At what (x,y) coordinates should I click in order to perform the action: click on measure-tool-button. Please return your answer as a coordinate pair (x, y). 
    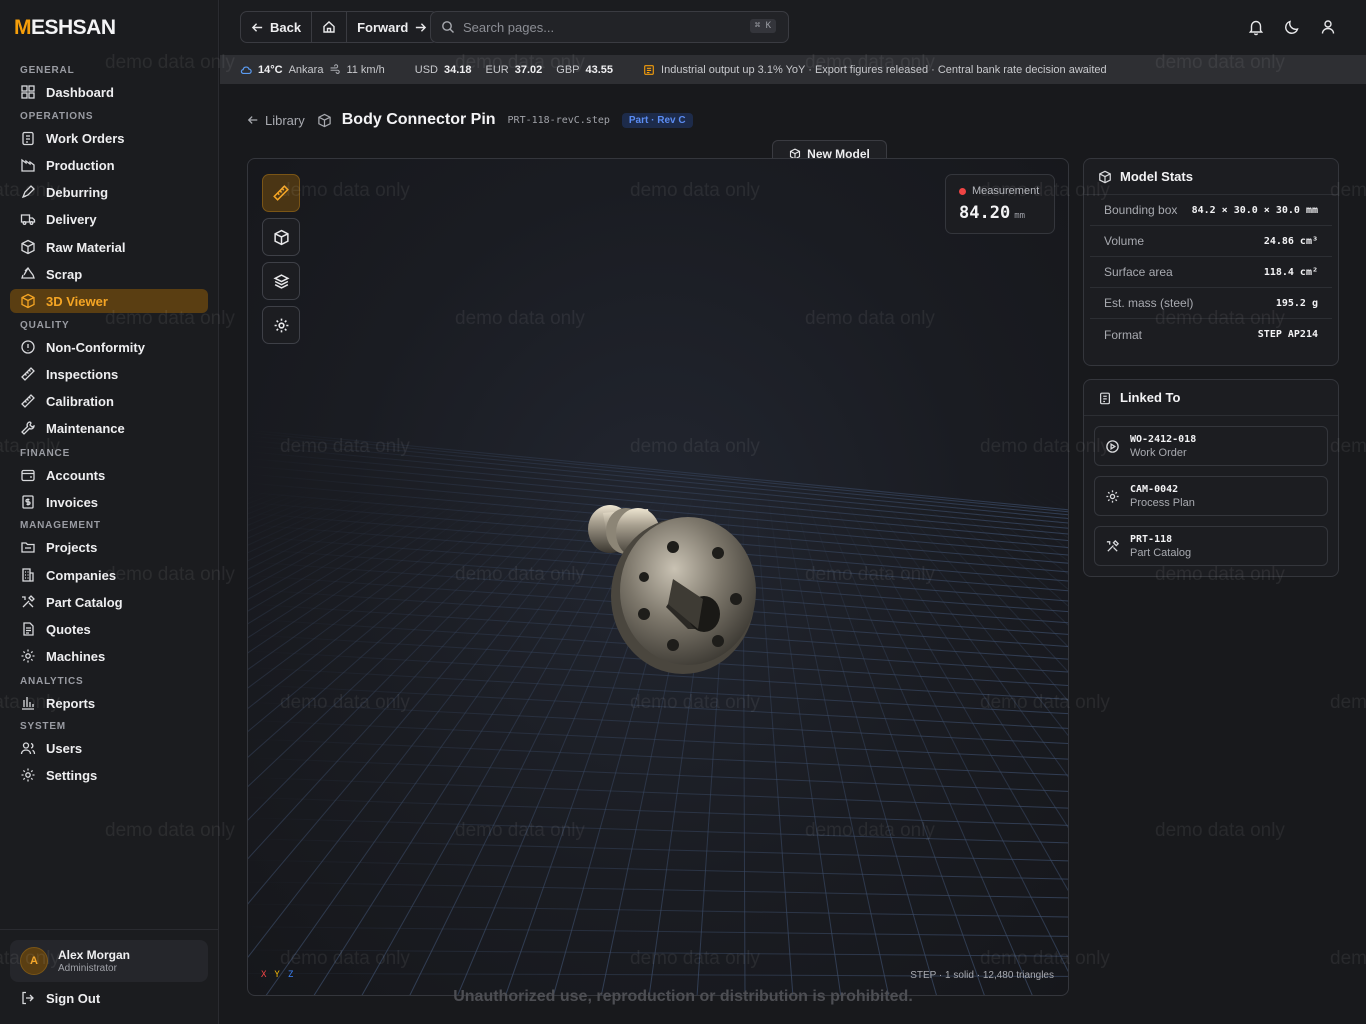
    Looking at the image, I should click on (281, 193).